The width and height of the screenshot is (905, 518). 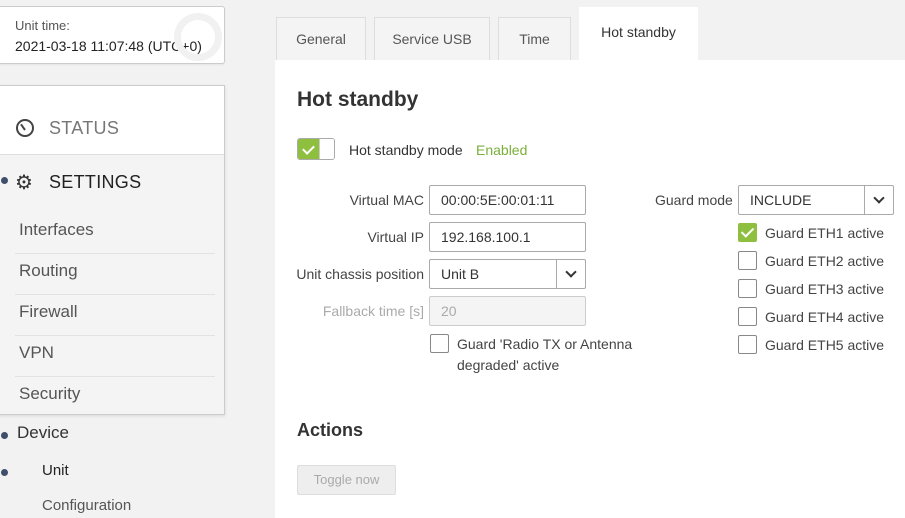 I want to click on guard-eth1-checkbox, so click(x=747, y=232).